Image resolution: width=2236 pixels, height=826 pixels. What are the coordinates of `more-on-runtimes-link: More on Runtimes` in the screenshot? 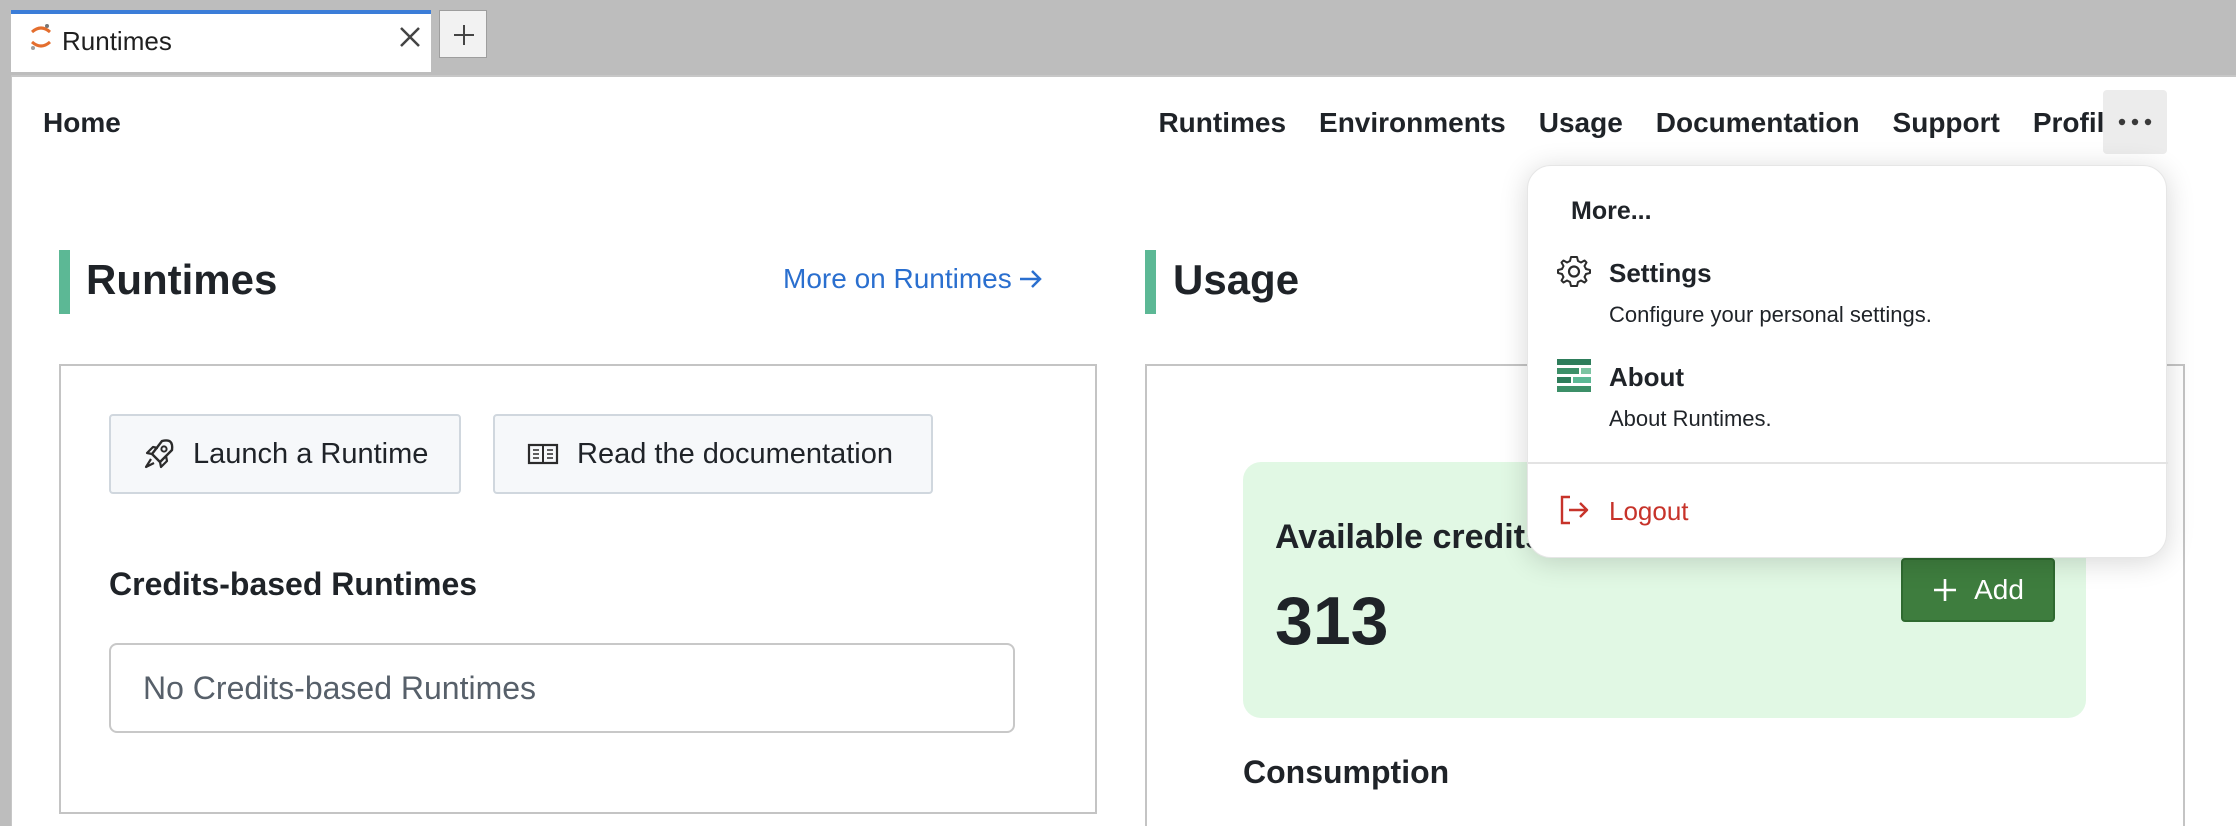 It's located at (913, 279).